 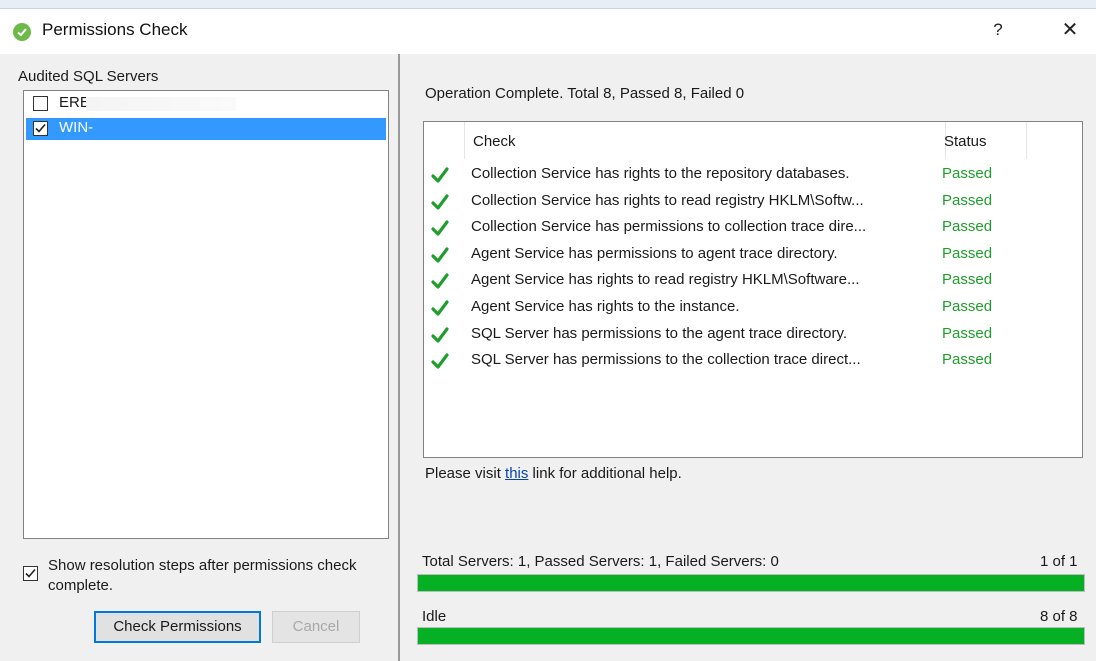 I want to click on help-button: ?, so click(x=998, y=30).